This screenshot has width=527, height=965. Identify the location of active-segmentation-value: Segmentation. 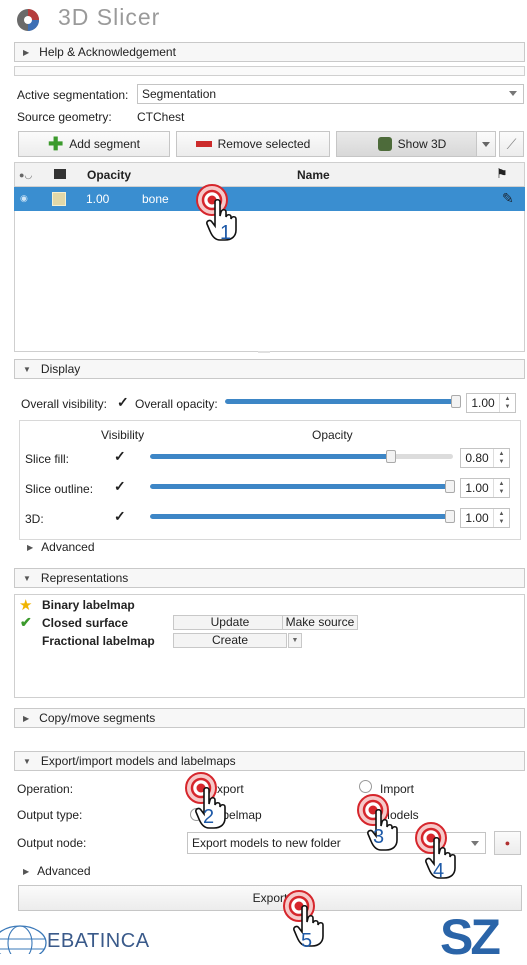
(179, 94).